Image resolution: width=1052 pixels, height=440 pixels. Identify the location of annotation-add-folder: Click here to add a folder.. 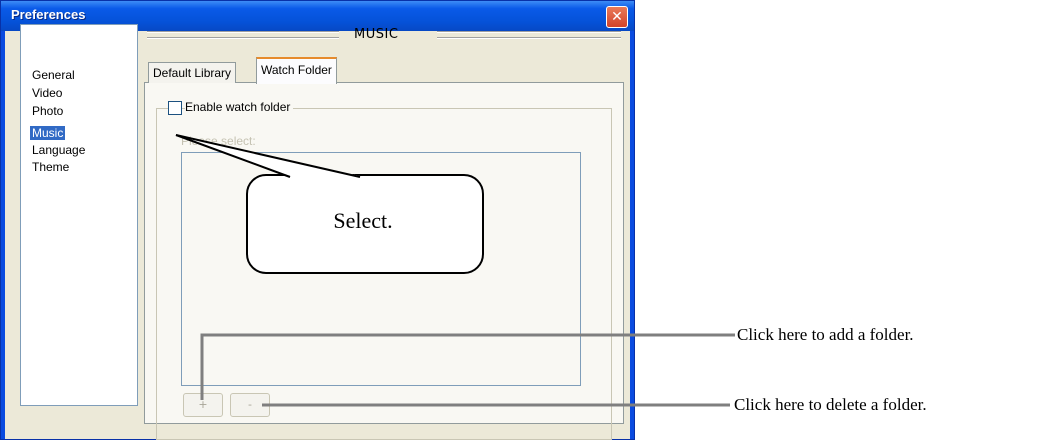
(825, 334).